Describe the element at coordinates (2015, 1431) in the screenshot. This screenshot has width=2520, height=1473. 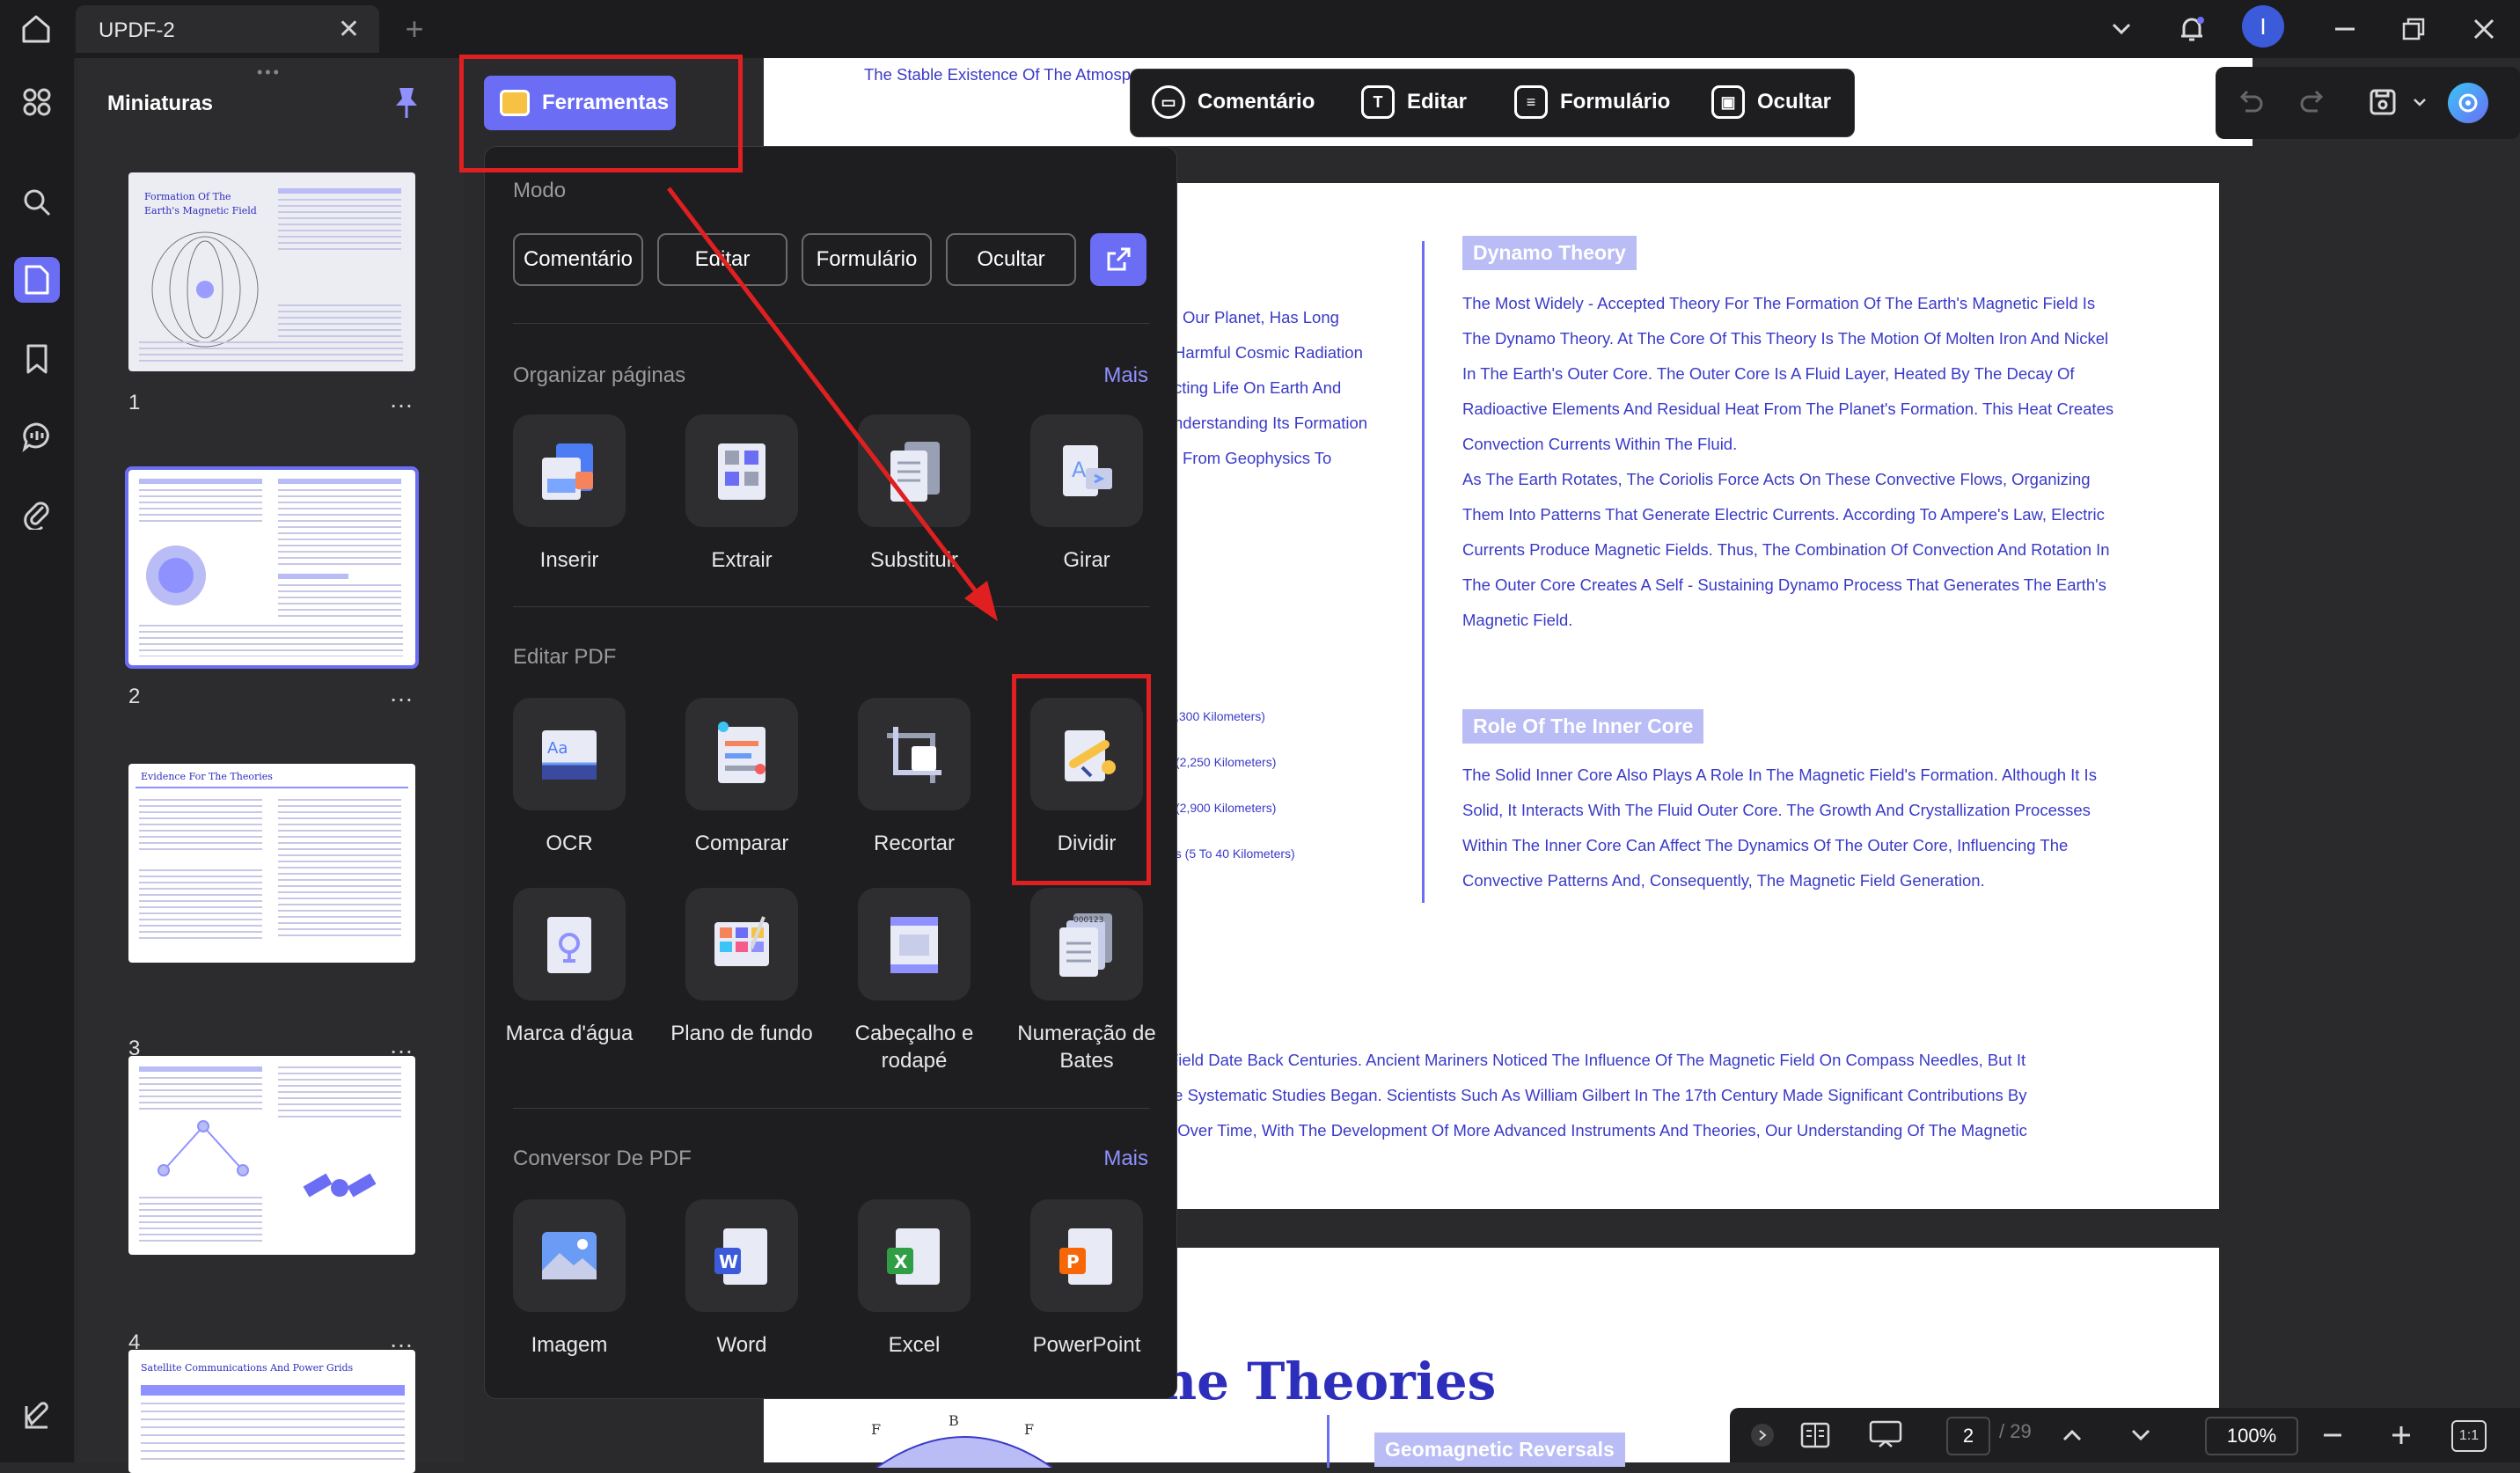
I see `page-total: / 29` at that location.